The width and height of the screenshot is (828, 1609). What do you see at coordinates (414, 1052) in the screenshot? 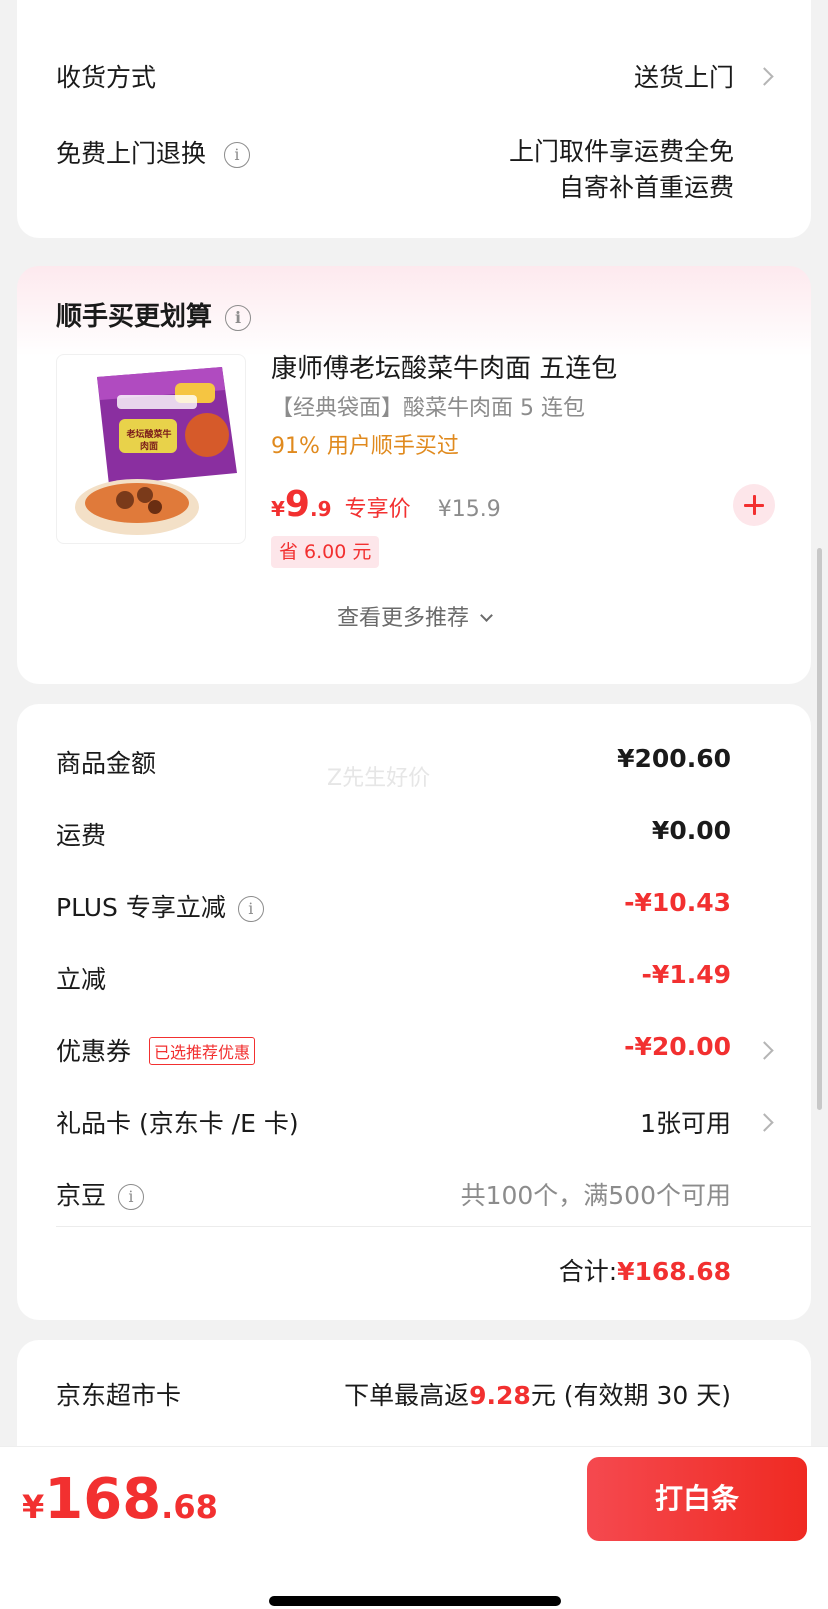
I see `coupon-row: 优惠券 已选推荐优惠 -¥20.00` at bounding box center [414, 1052].